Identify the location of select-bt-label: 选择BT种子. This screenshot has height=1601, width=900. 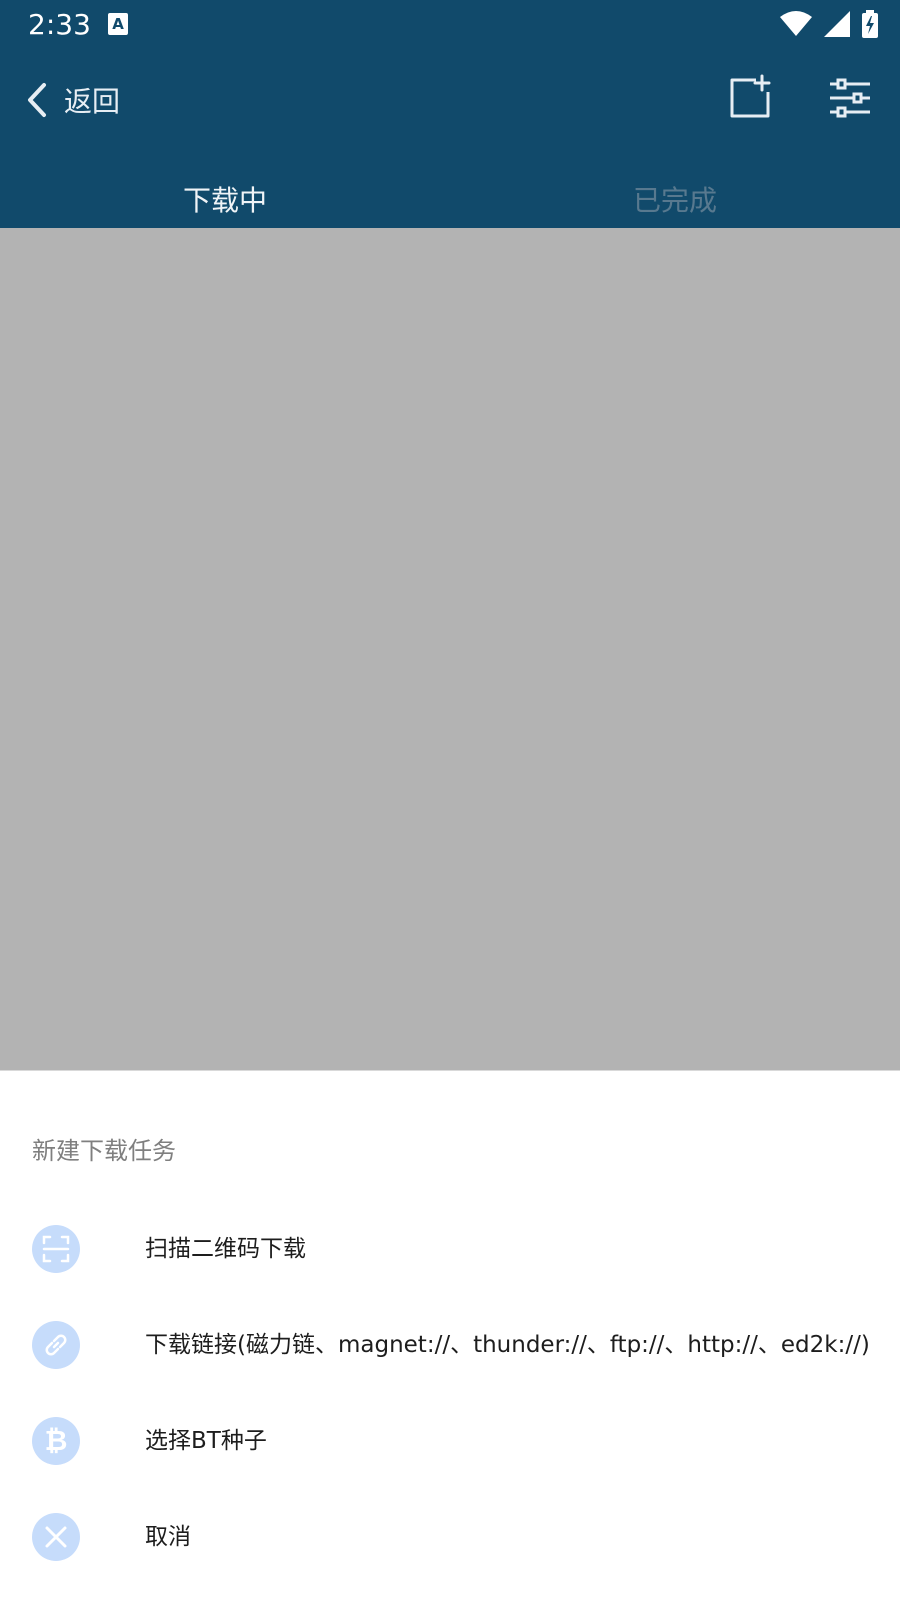
(206, 1441).